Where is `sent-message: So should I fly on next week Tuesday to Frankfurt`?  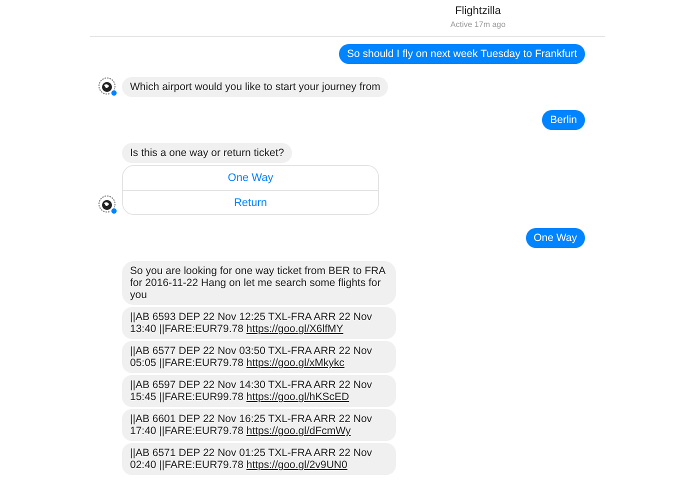 sent-message: So should I fly on next week Tuesday to Frankfurt is located at coordinates (462, 54).